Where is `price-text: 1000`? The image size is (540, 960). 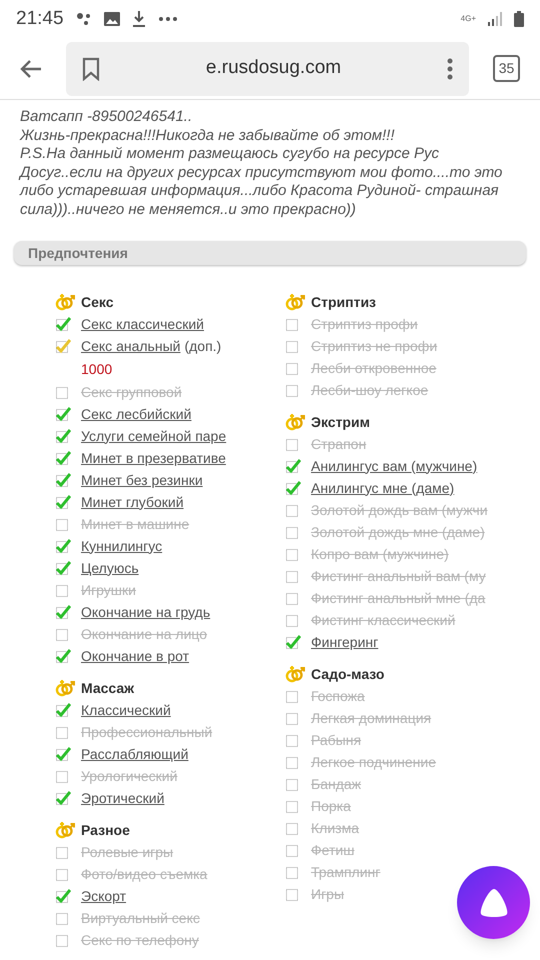 price-text: 1000 is located at coordinates (97, 369).